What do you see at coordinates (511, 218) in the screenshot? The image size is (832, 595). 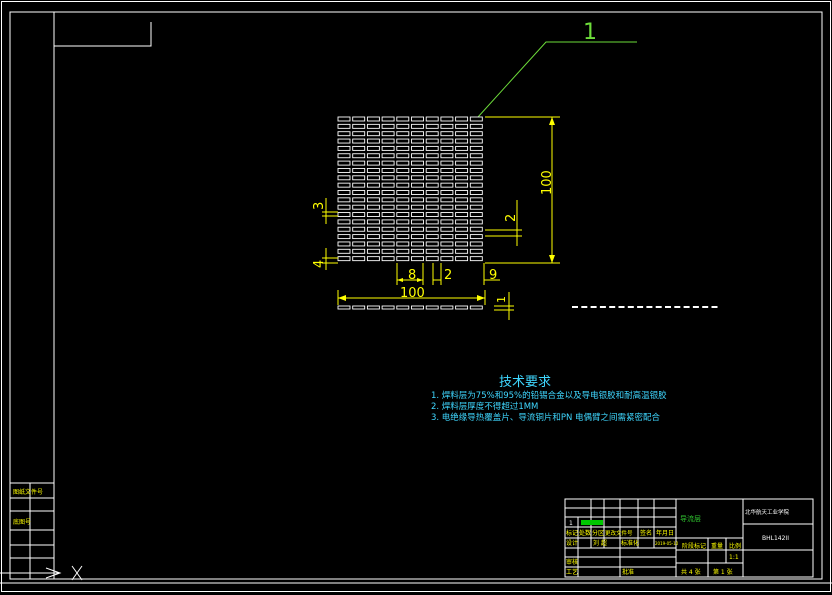 I see `dim-2-vertical: 2` at bounding box center [511, 218].